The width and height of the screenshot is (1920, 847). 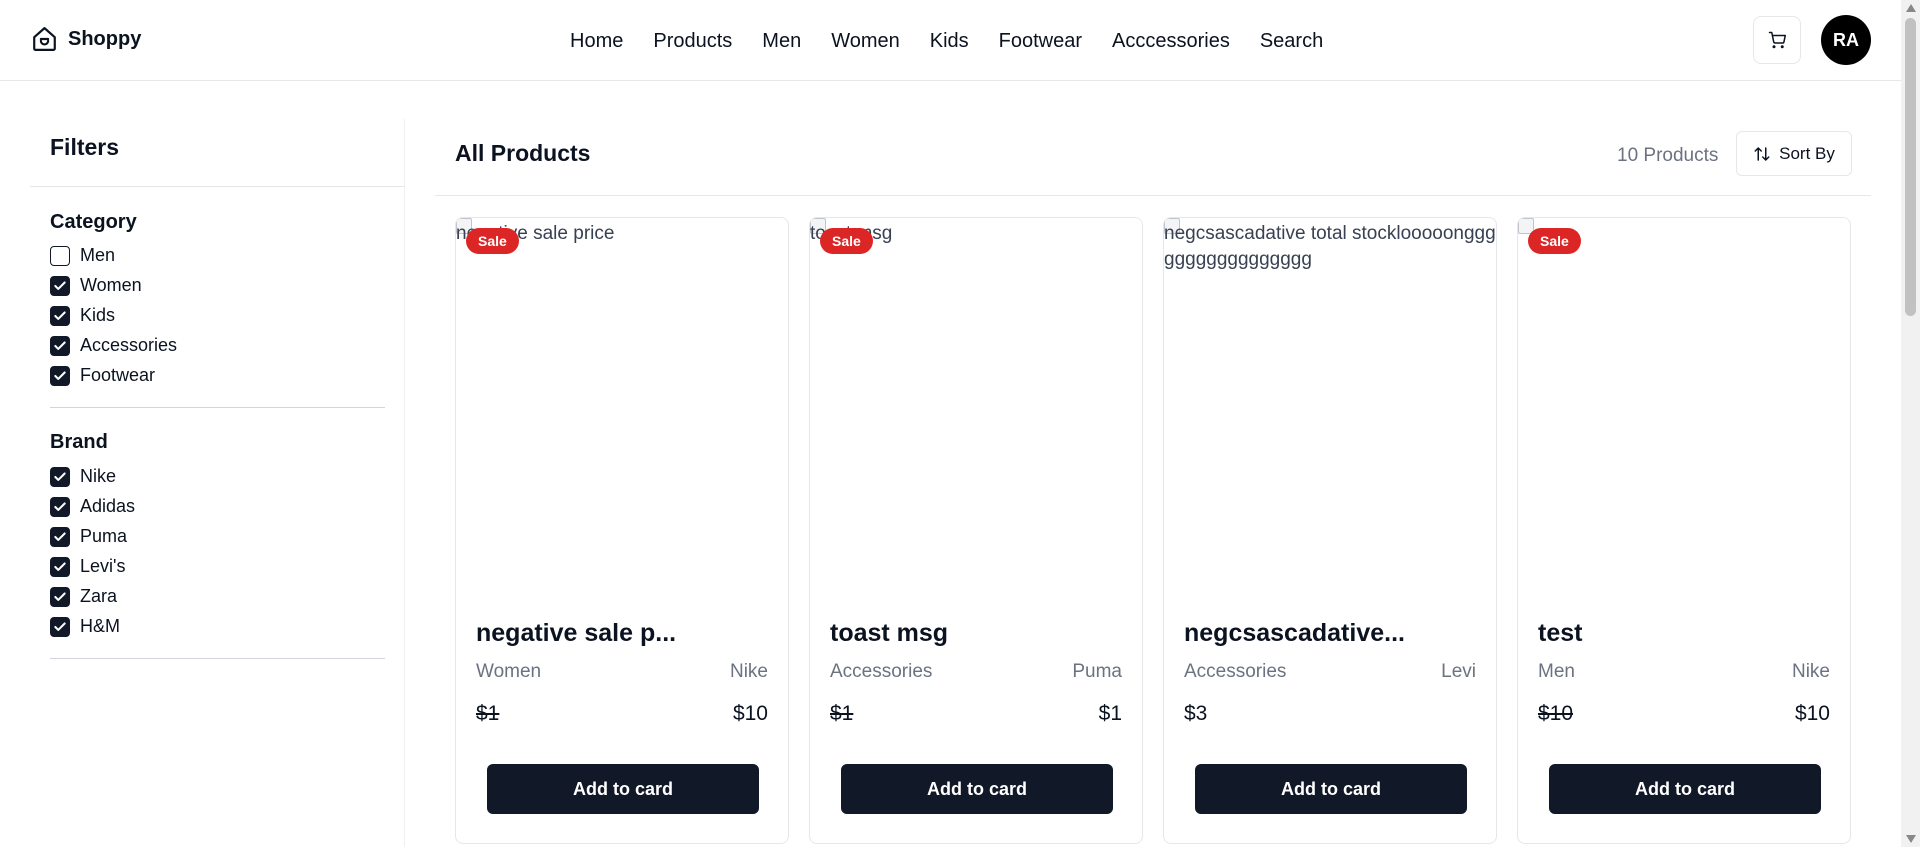 I want to click on filter-category-women: Women, so click(x=96, y=285).